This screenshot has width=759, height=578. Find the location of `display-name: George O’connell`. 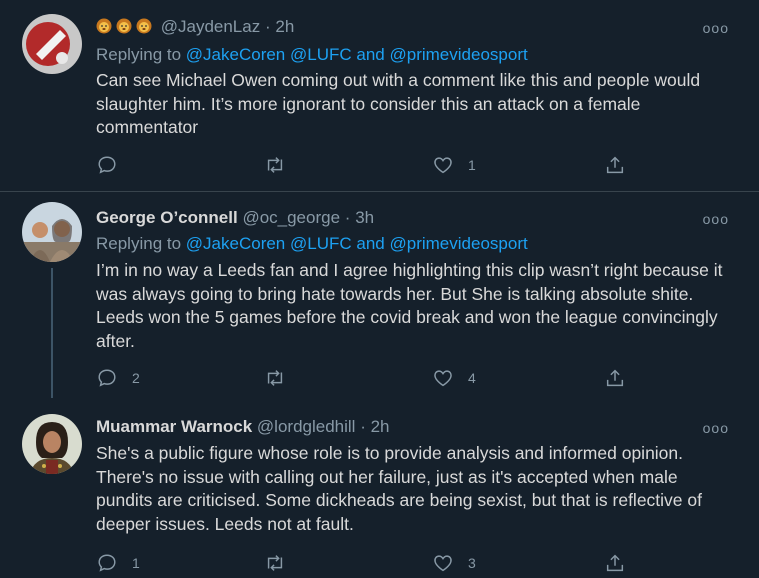

display-name: George O’connell is located at coordinates (167, 217).